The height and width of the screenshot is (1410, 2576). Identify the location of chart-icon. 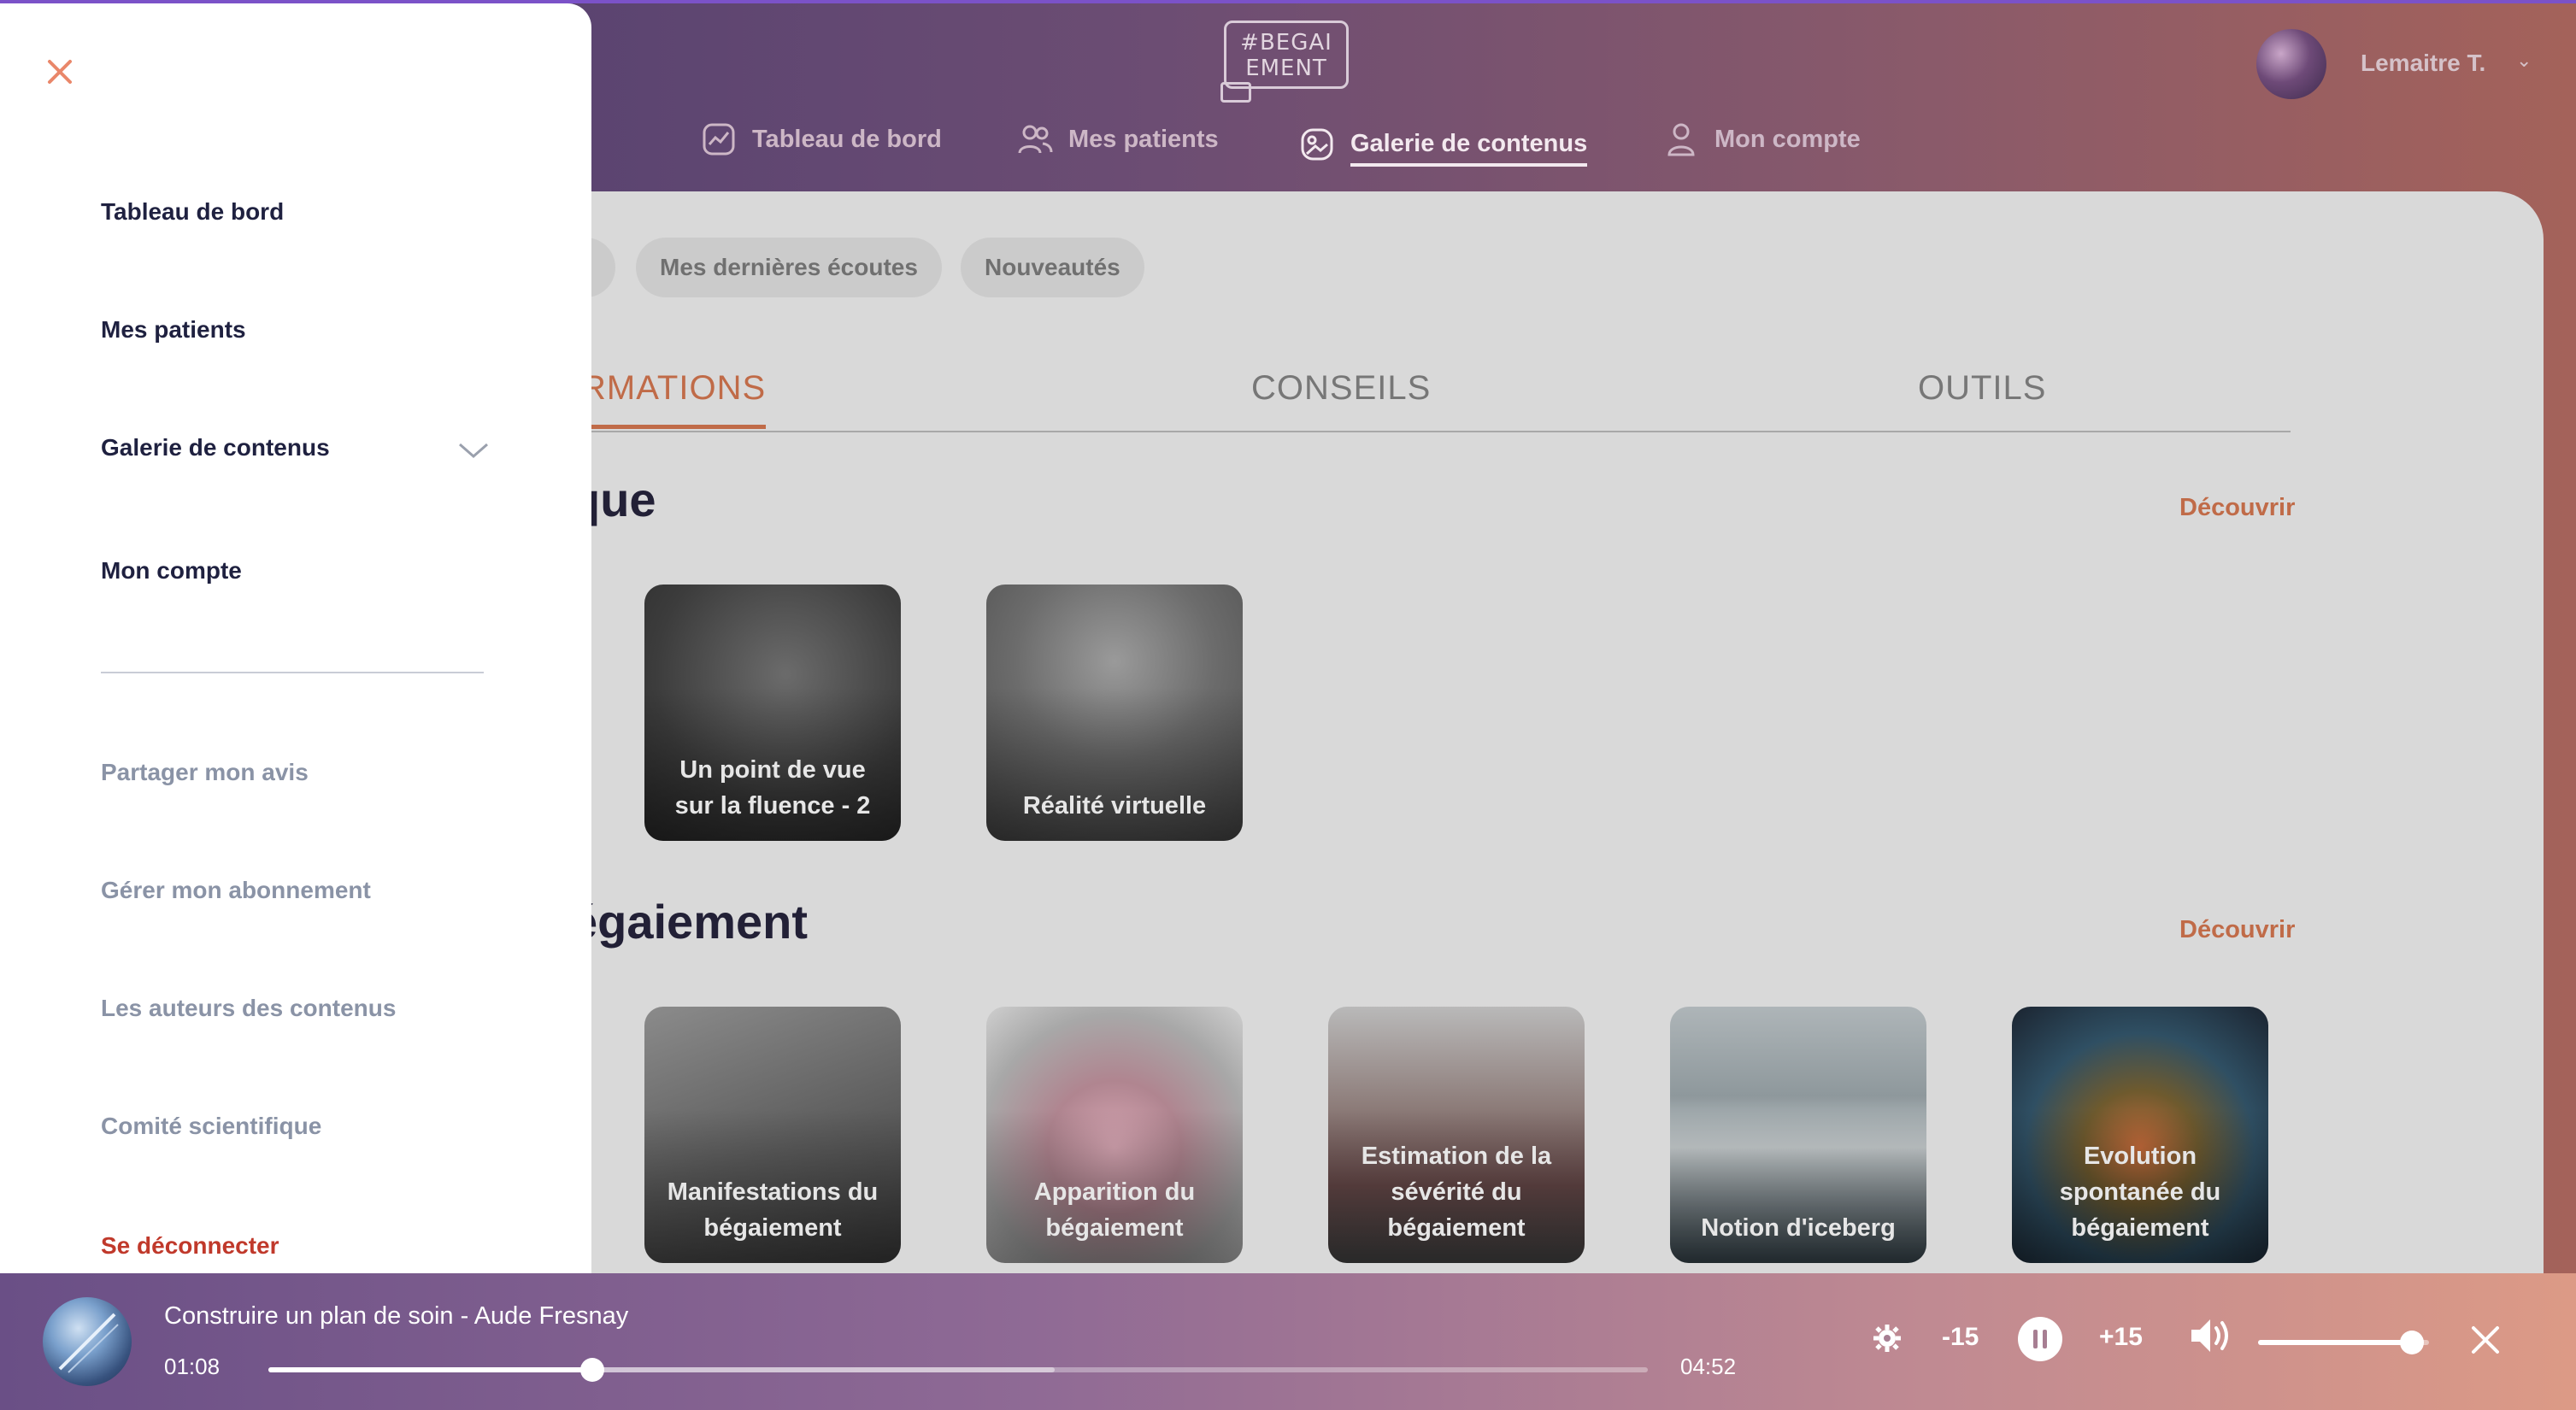
(719, 139).